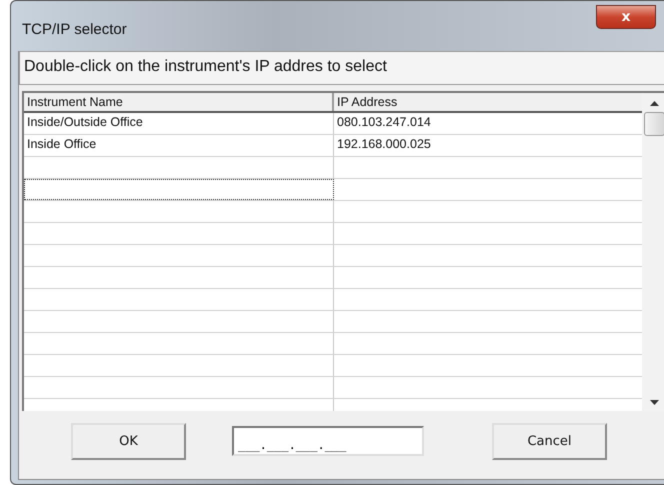  What do you see at coordinates (549, 441) in the screenshot?
I see `cancel-button: Cancel` at bounding box center [549, 441].